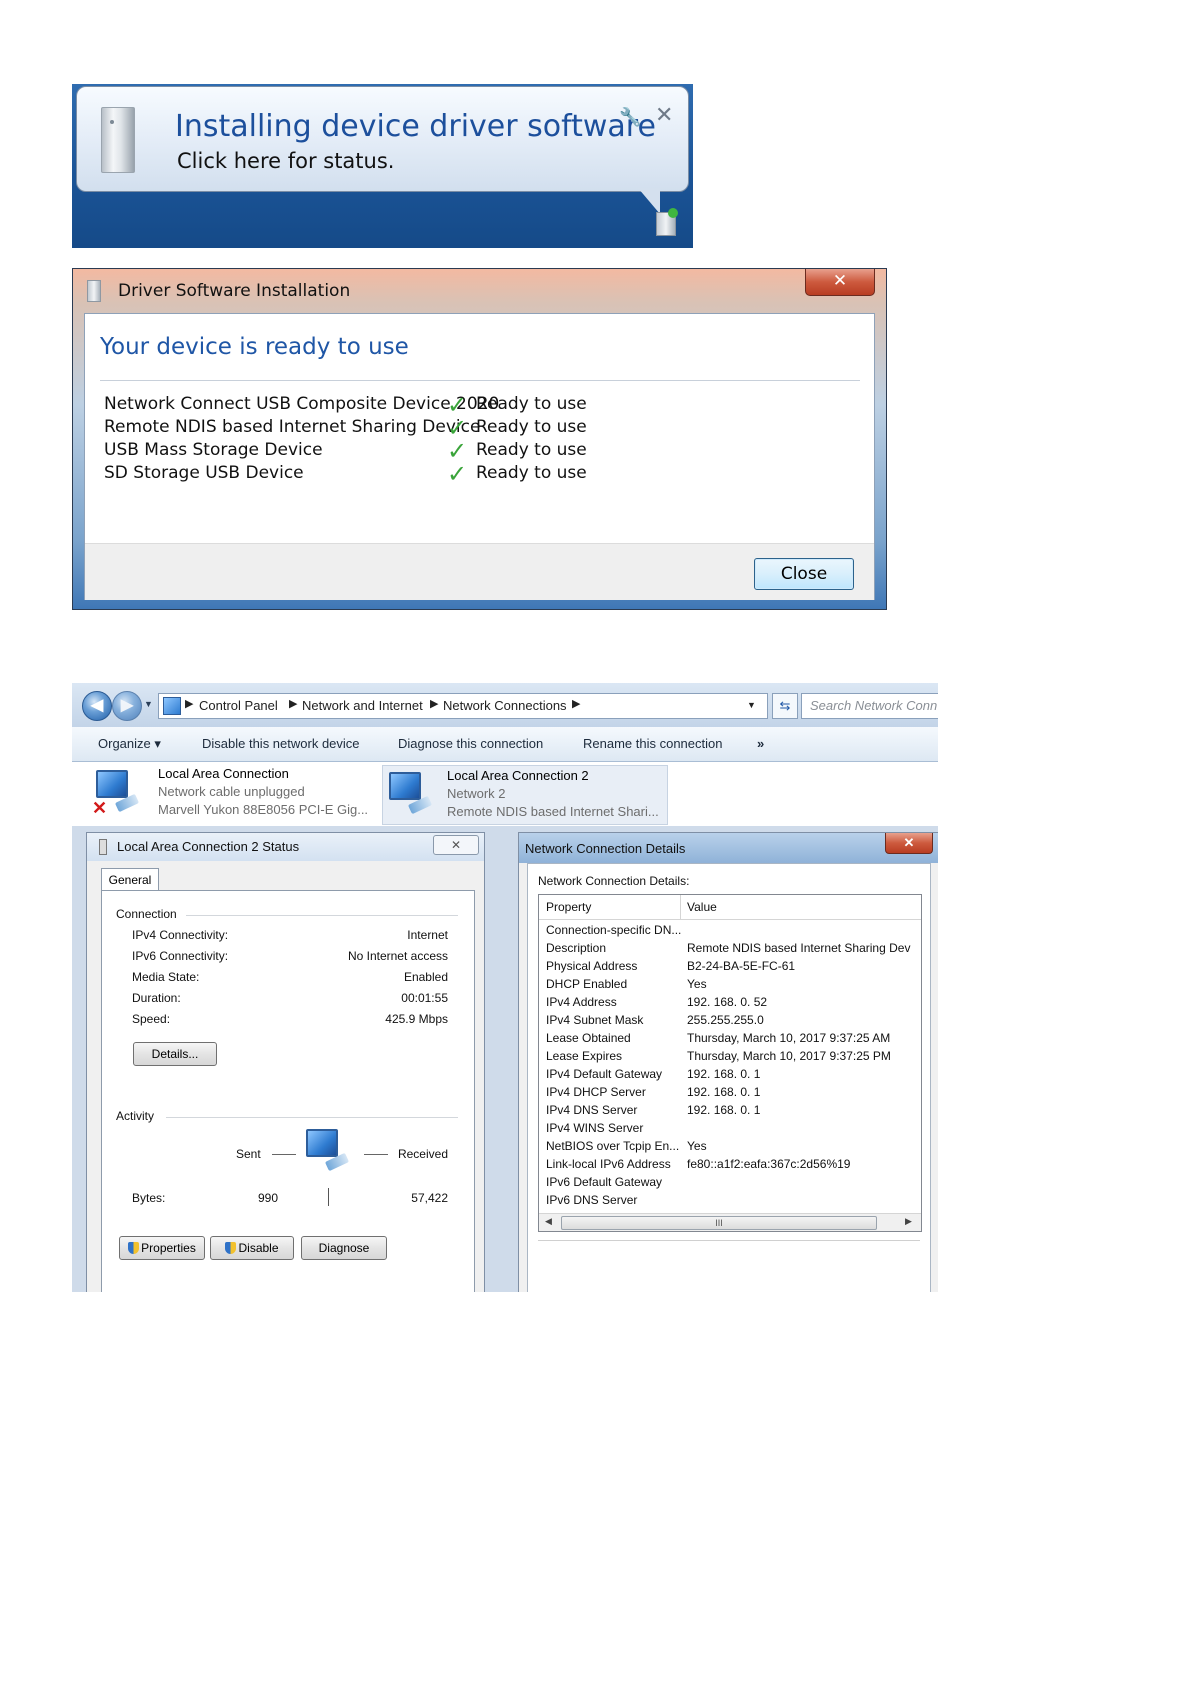 The width and height of the screenshot is (1191, 1684). Describe the element at coordinates (614, 881) in the screenshot. I see `details-label: Network Connection Details:` at that location.